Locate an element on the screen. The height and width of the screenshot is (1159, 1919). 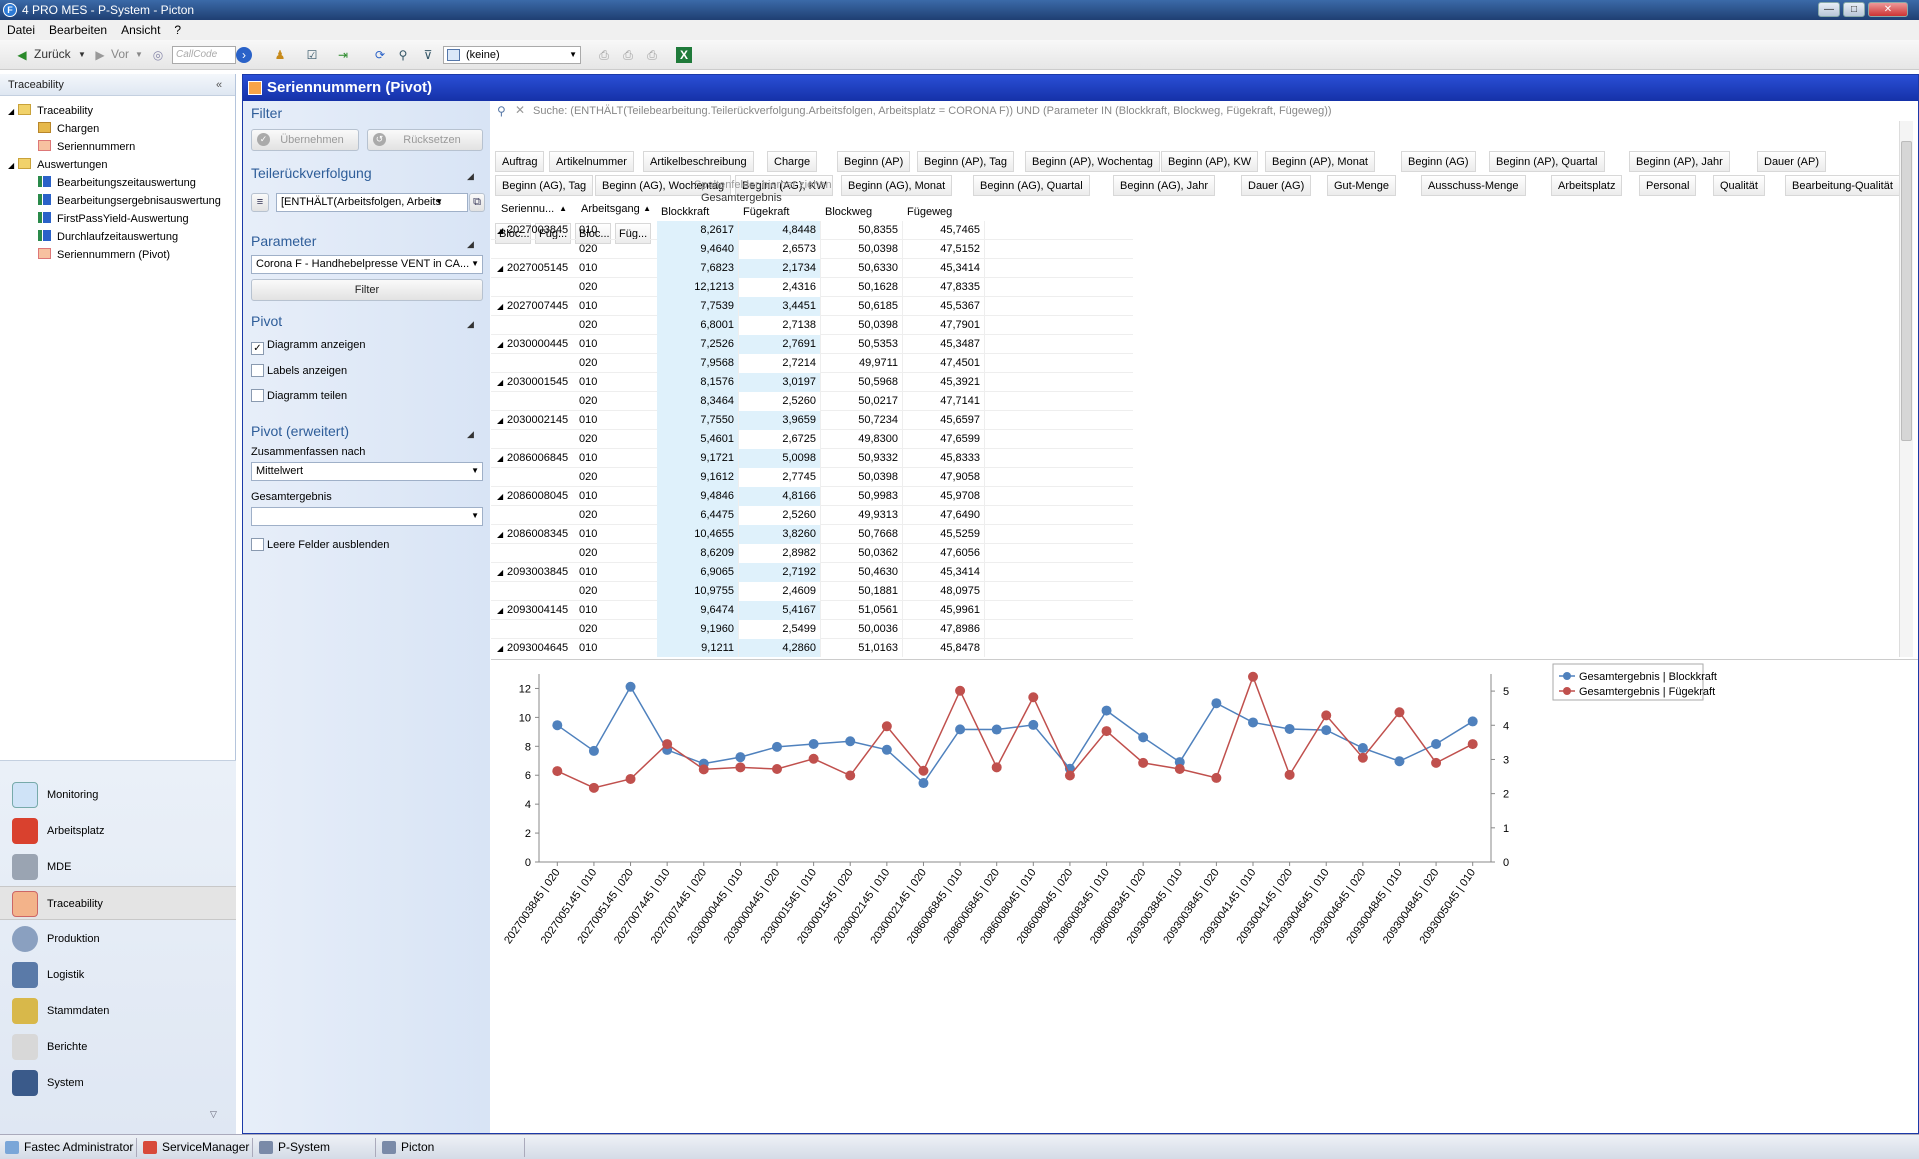
value-cell: 47,8986 is located at coordinates (944, 629).